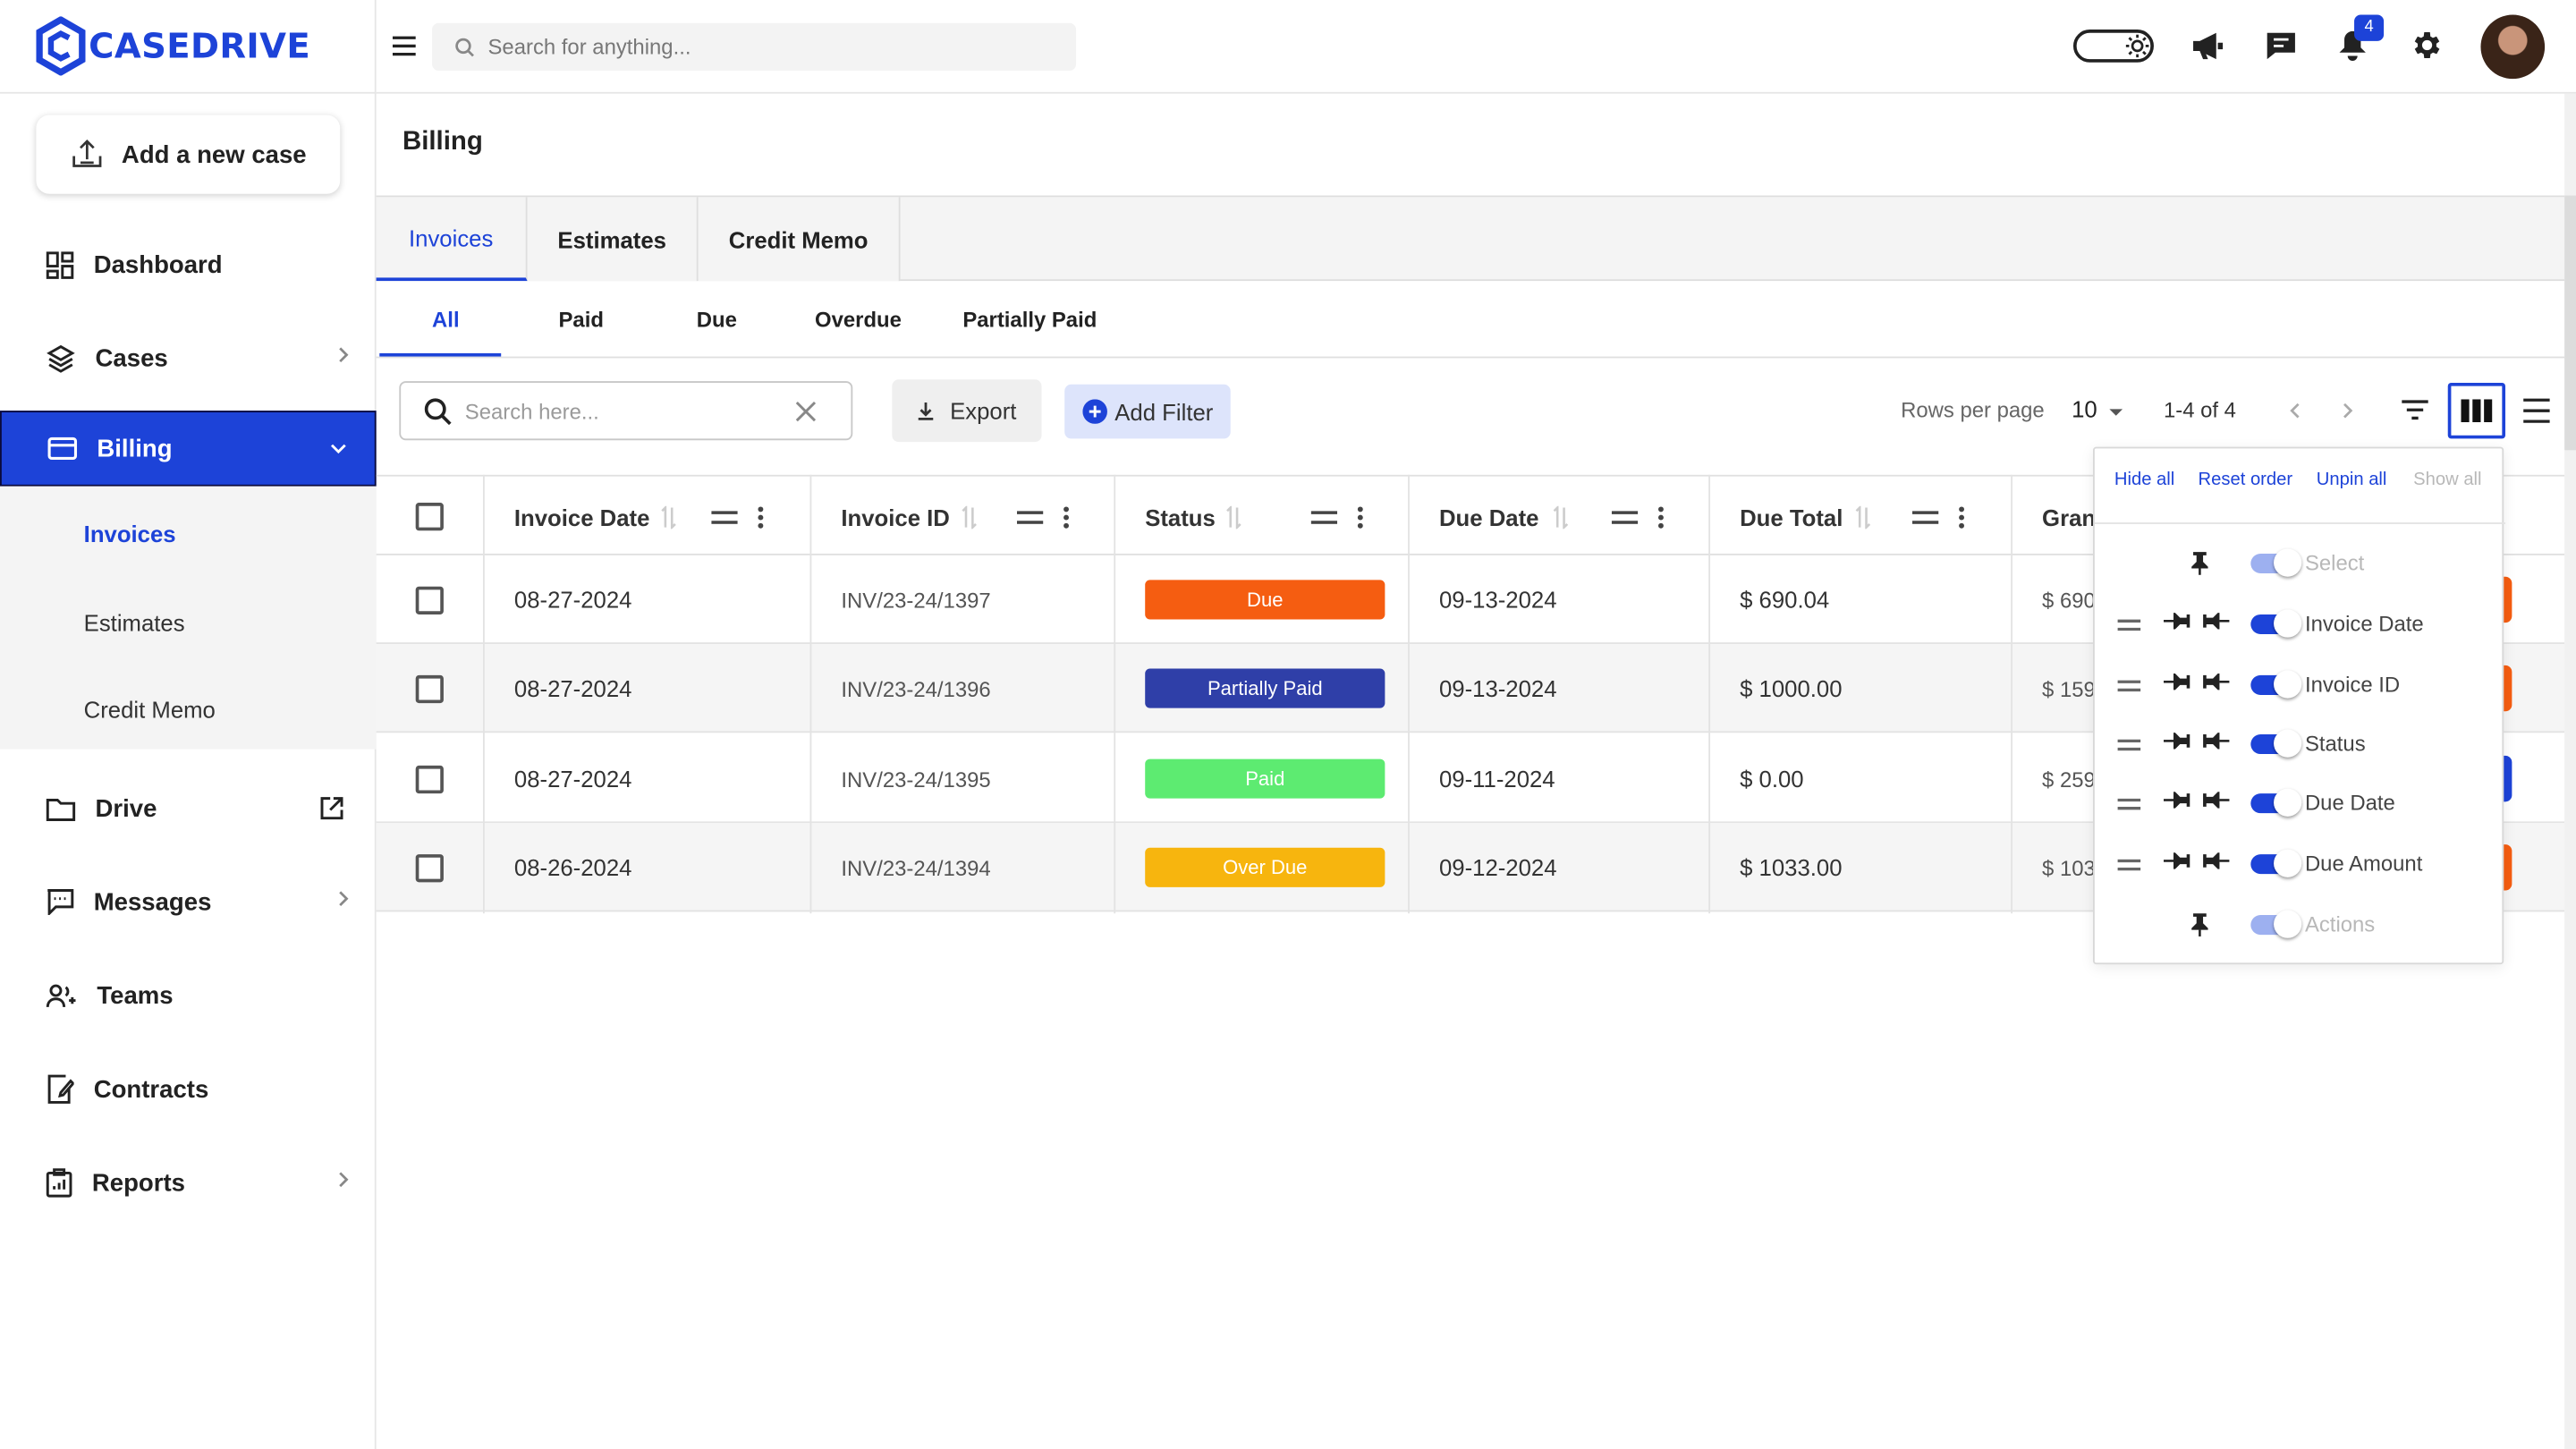  What do you see at coordinates (173, 46) in the screenshot?
I see `casedrive-logo: CASEDRIVE` at bounding box center [173, 46].